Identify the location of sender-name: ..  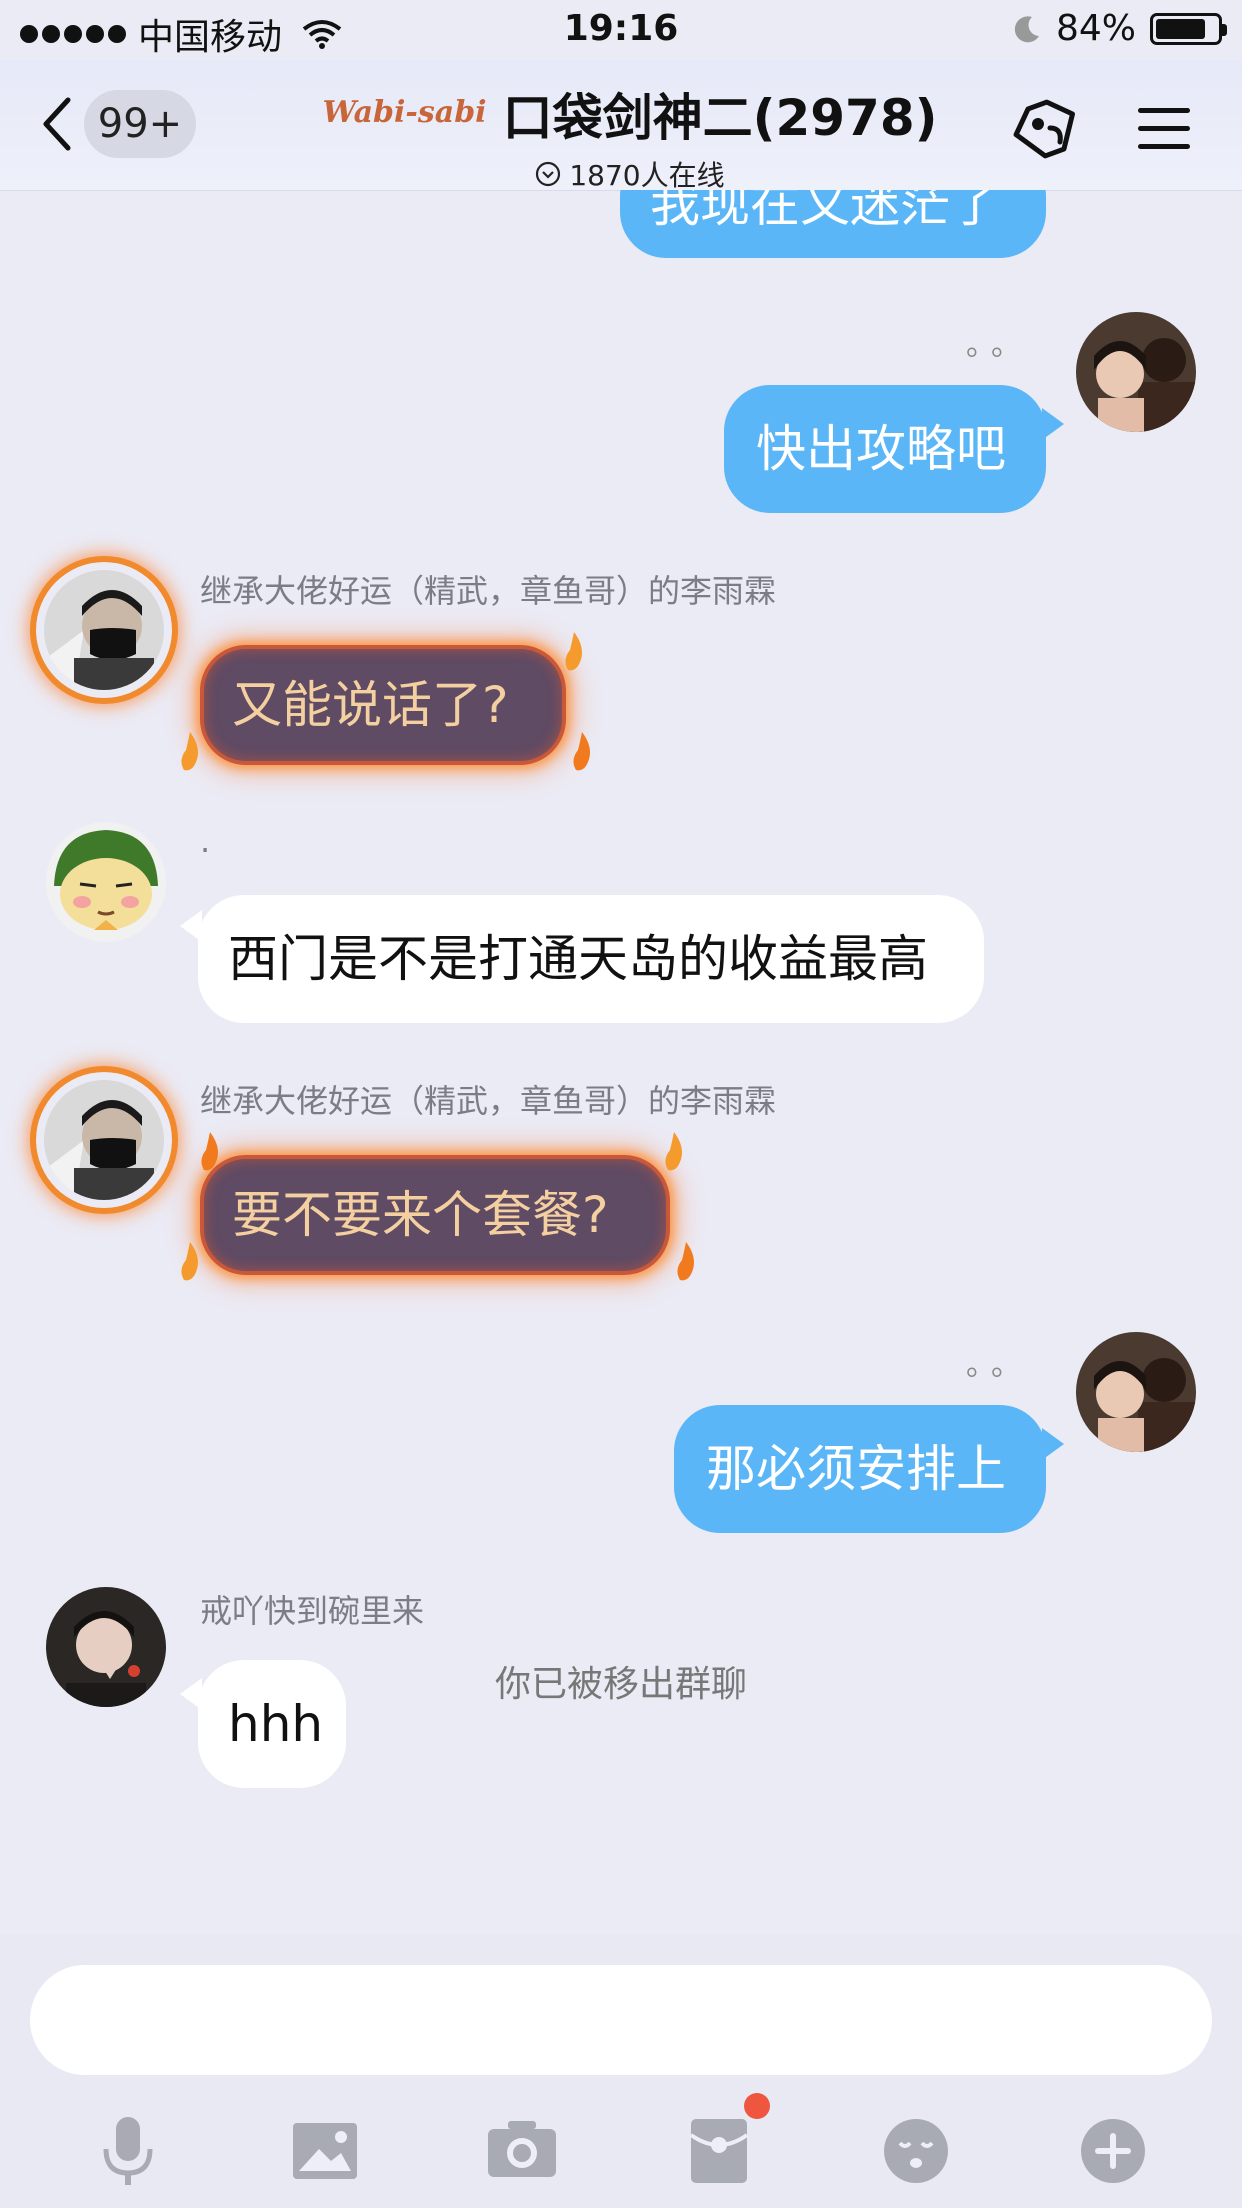
(205, 841).